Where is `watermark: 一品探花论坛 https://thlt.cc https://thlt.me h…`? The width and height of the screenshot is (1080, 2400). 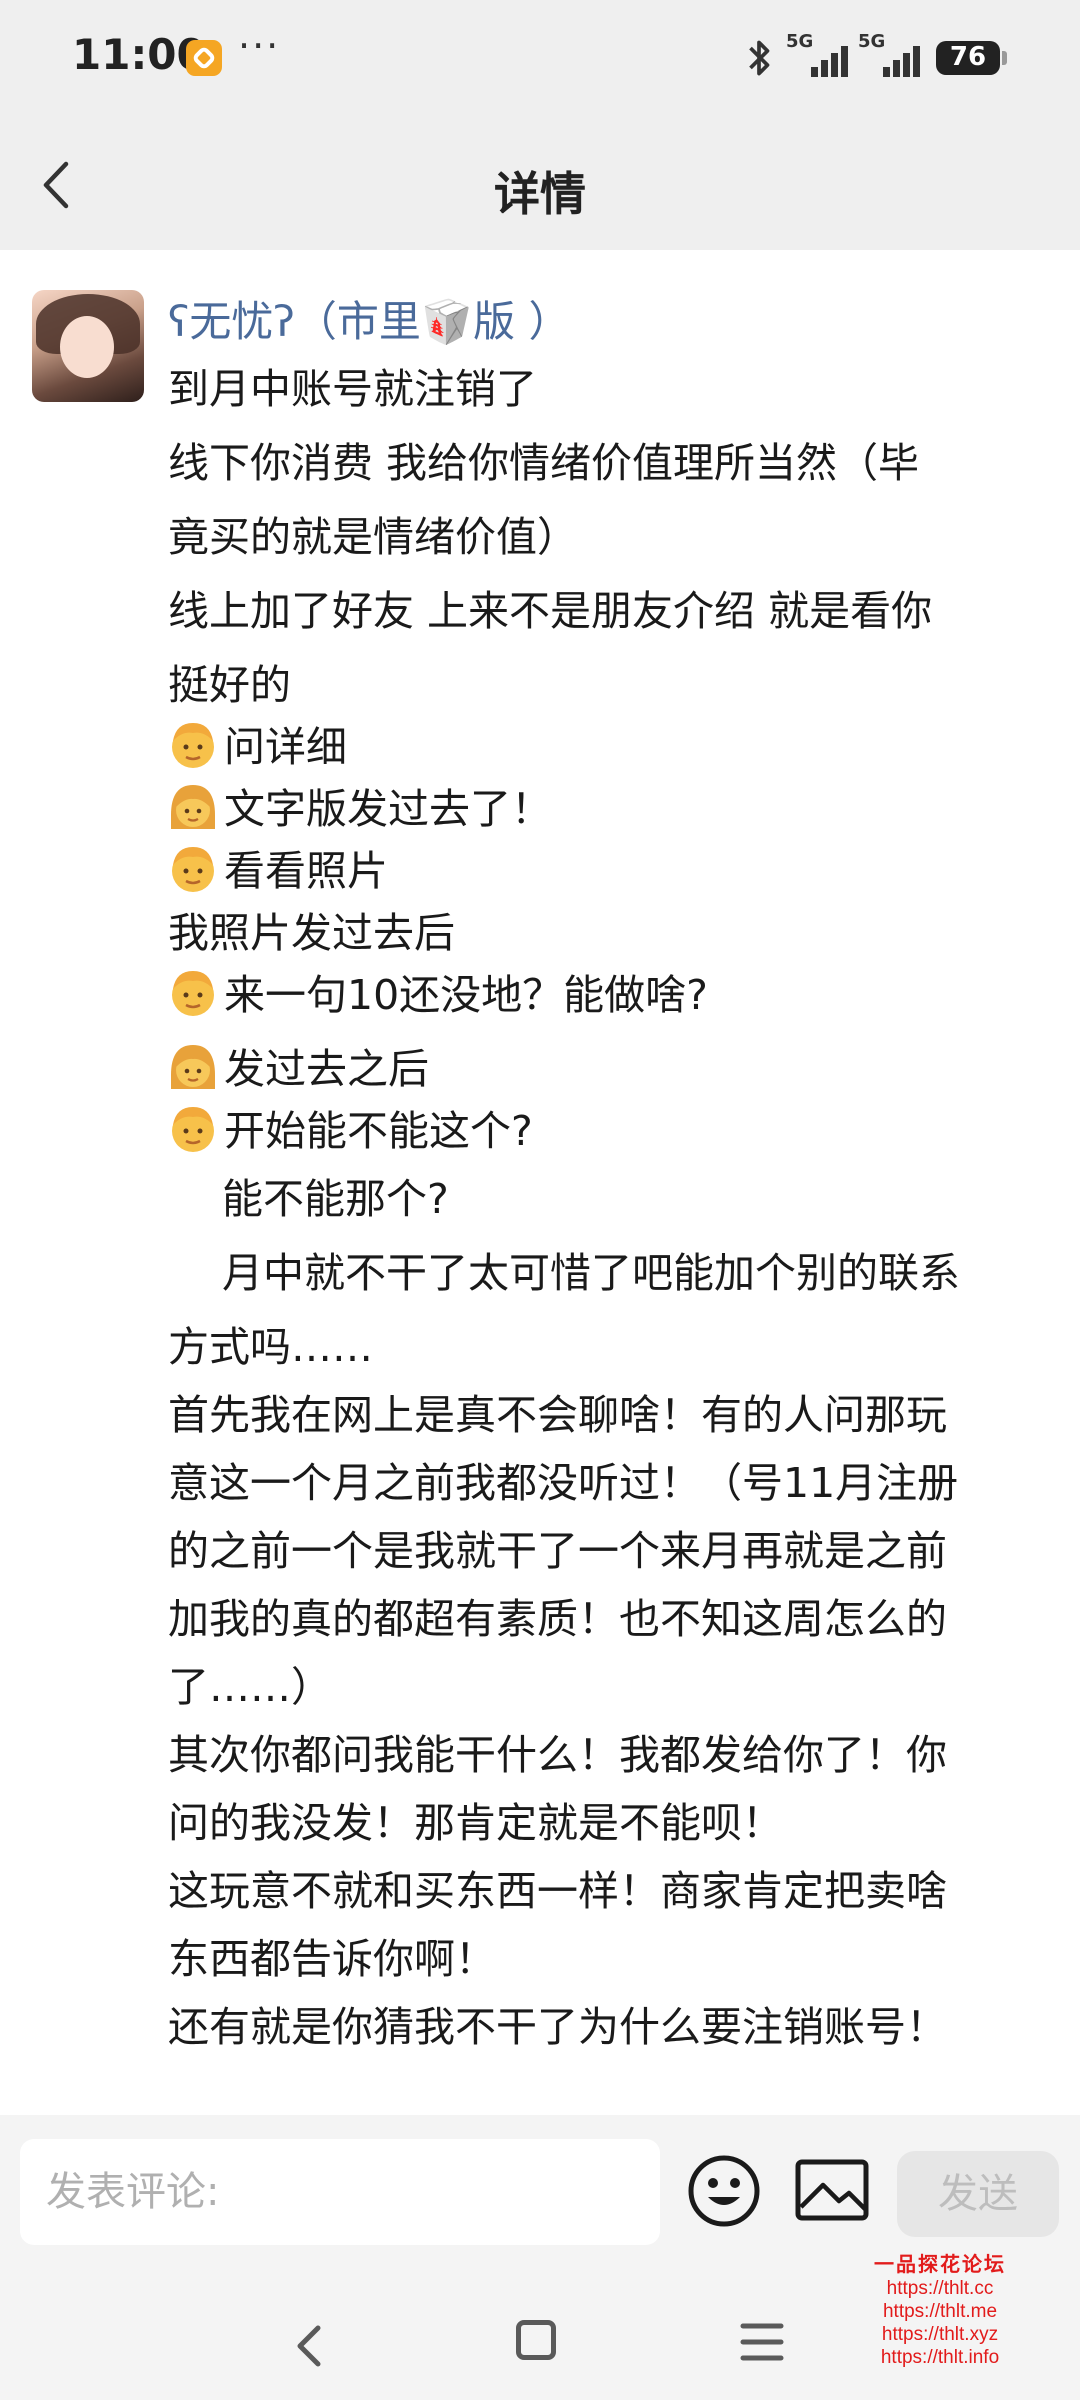
watermark: 一品探花论坛 https://thlt.cc https://thlt.me h… is located at coordinates (940, 2308).